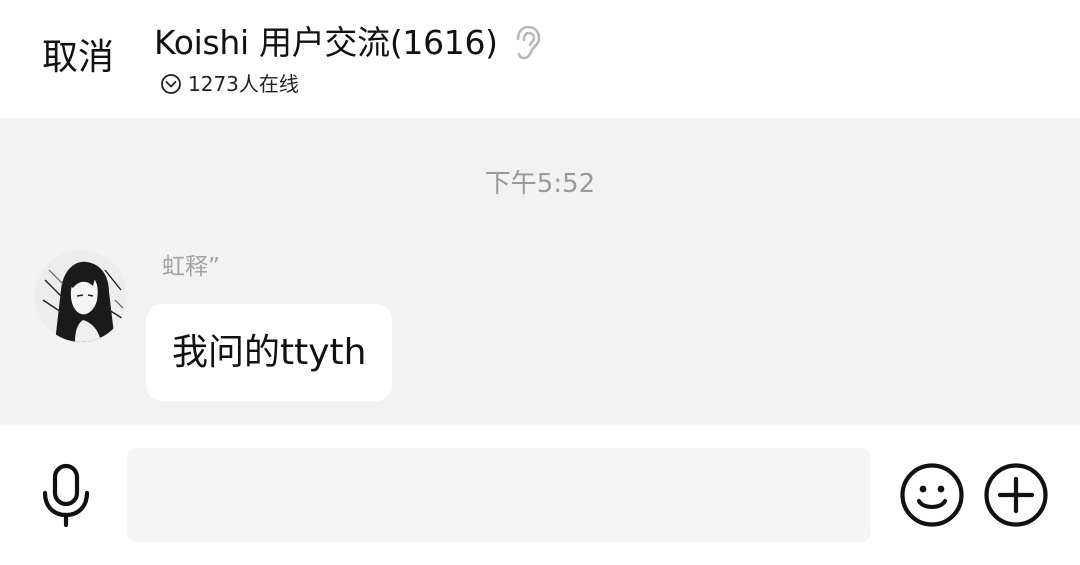  I want to click on online-count: 1273人在线, so click(243, 84).